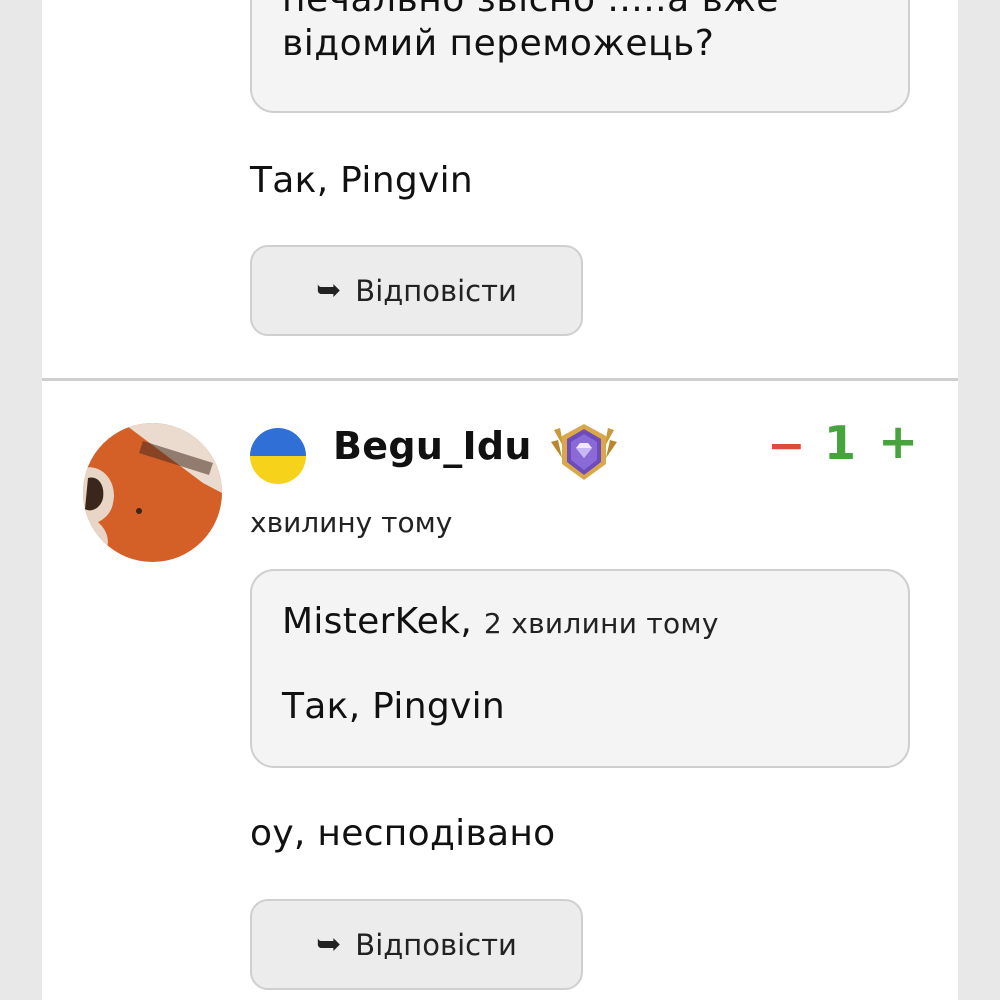 This screenshot has width=1000, height=1000. I want to click on quoted-author: MisterKek, so click(371, 621).